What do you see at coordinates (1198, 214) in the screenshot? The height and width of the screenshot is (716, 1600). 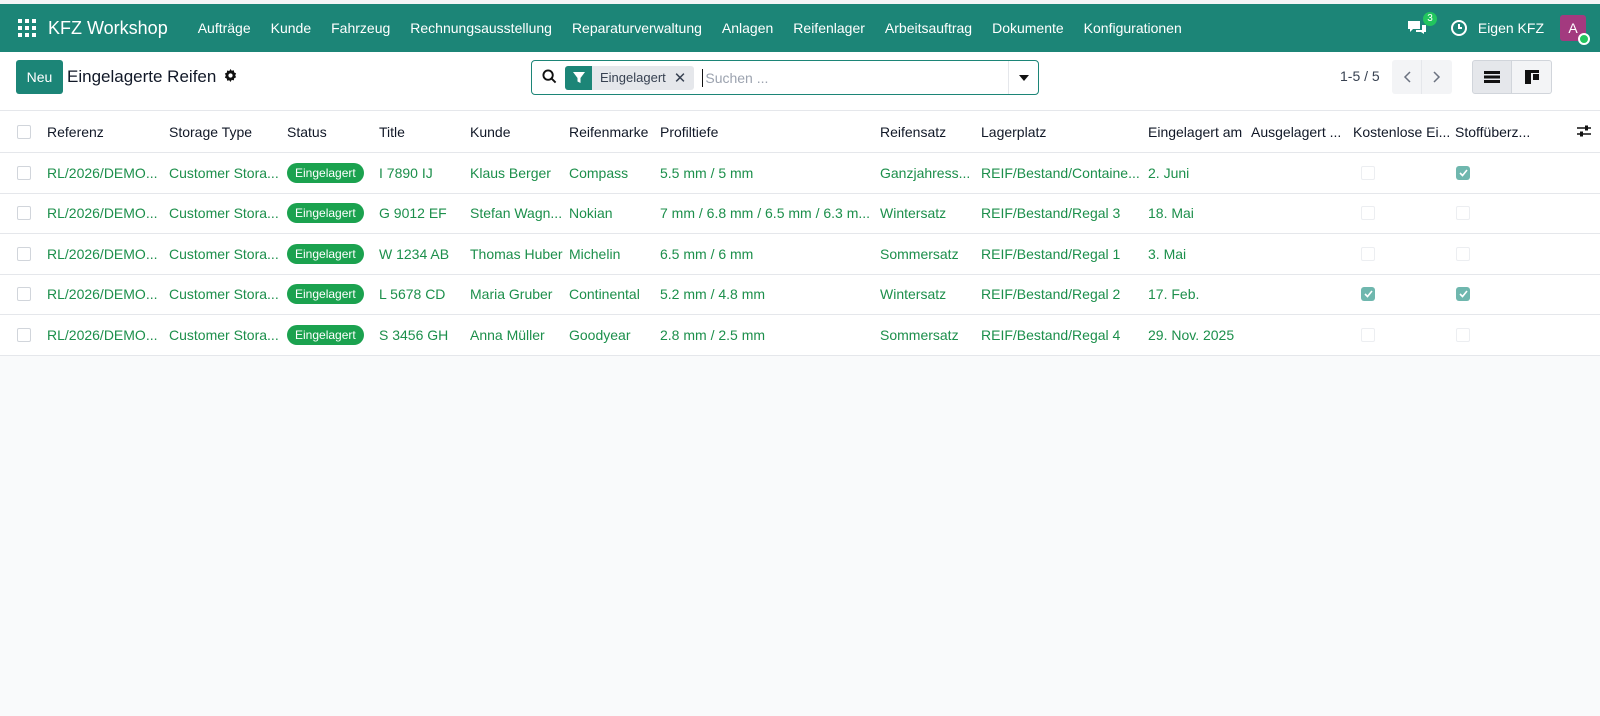 I see `cell-eingelagert-am: 18. Mai` at bounding box center [1198, 214].